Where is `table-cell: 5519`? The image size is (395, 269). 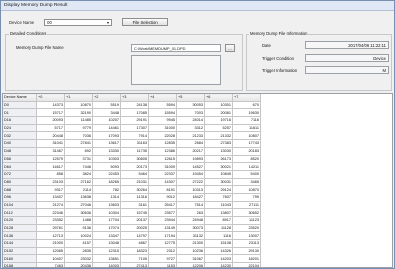
table-cell: 5519 is located at coordinates (106, 105).